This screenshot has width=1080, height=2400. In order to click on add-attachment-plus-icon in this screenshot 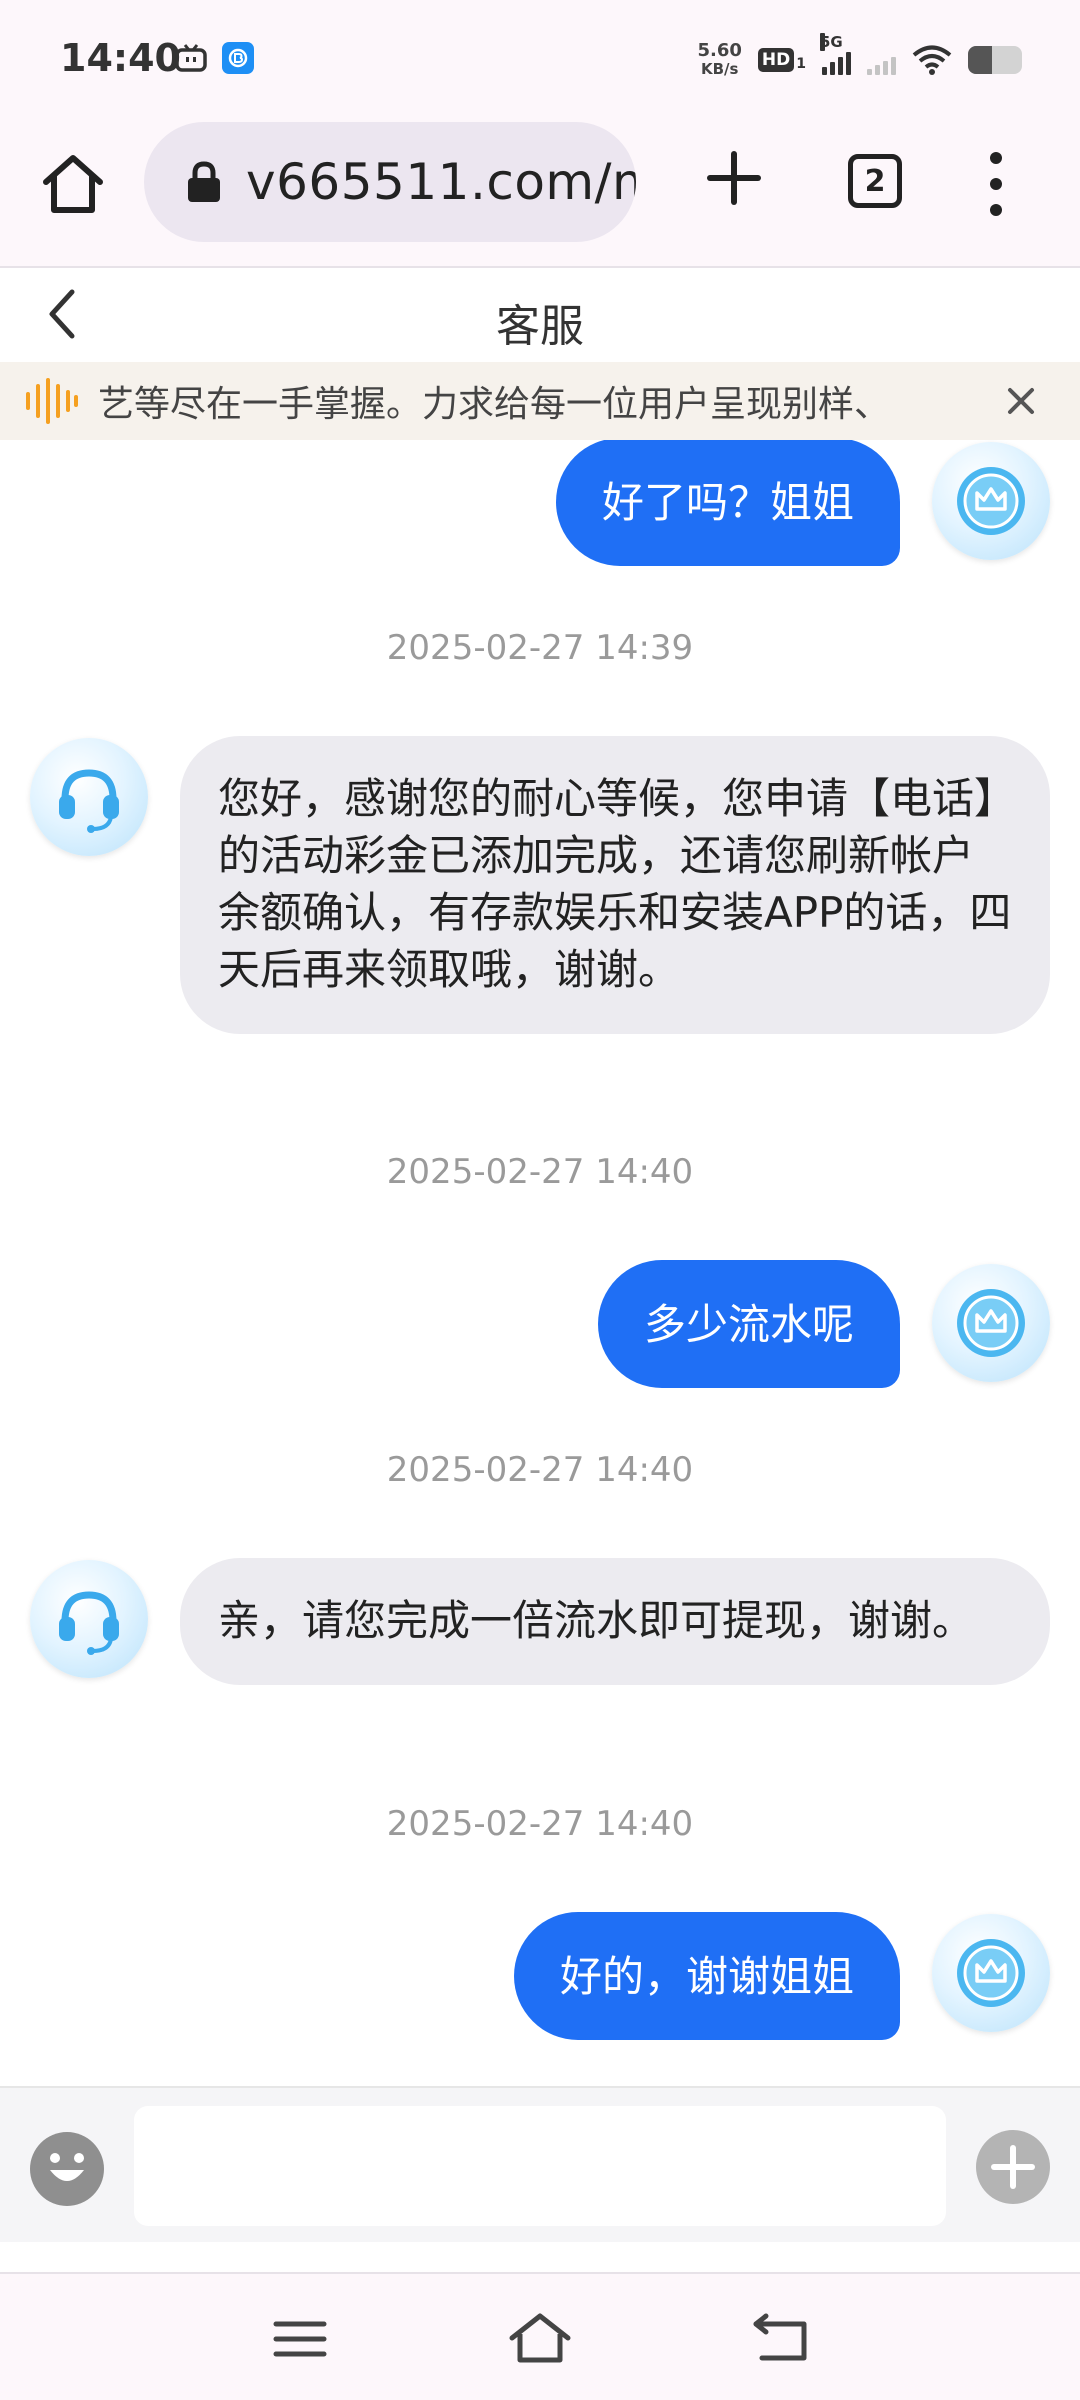, I will do `click(1013, 2167)`.